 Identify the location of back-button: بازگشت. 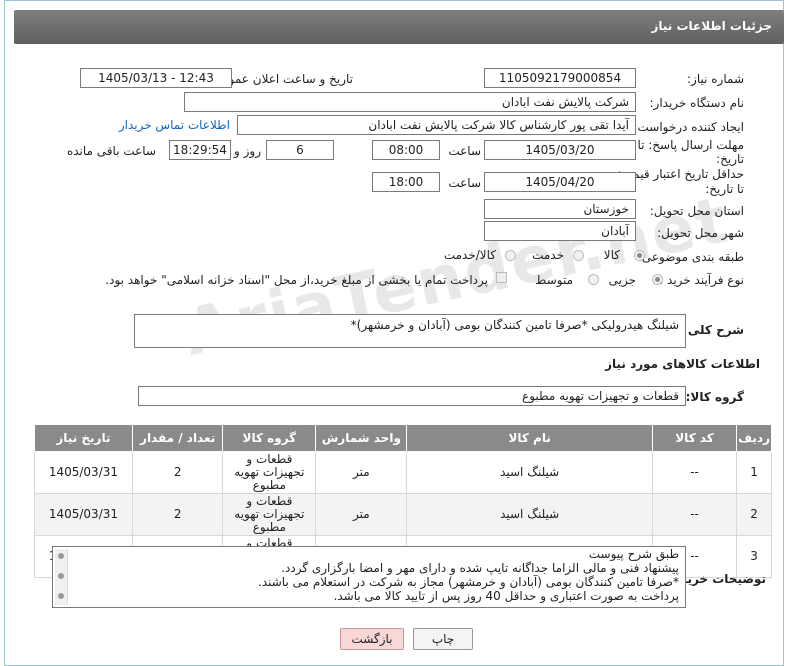
(372, 639).